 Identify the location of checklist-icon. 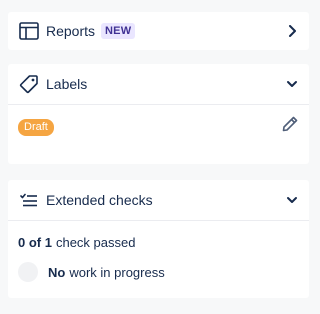
(29, 200).